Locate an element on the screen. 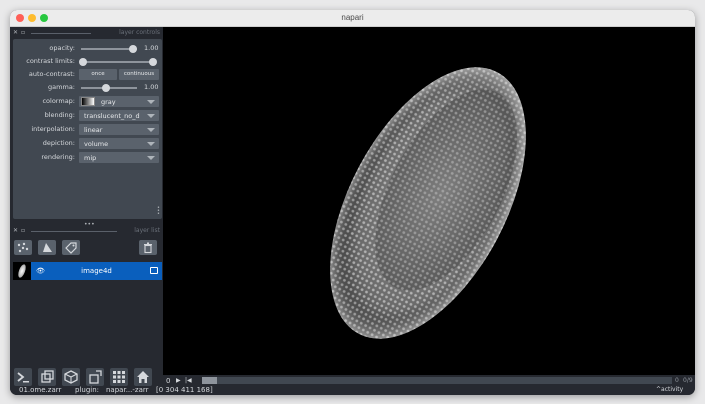 Image resolution: width=705 pixels, height=404 pixels. dims-index: 0 is located at coordinates (677, 380).